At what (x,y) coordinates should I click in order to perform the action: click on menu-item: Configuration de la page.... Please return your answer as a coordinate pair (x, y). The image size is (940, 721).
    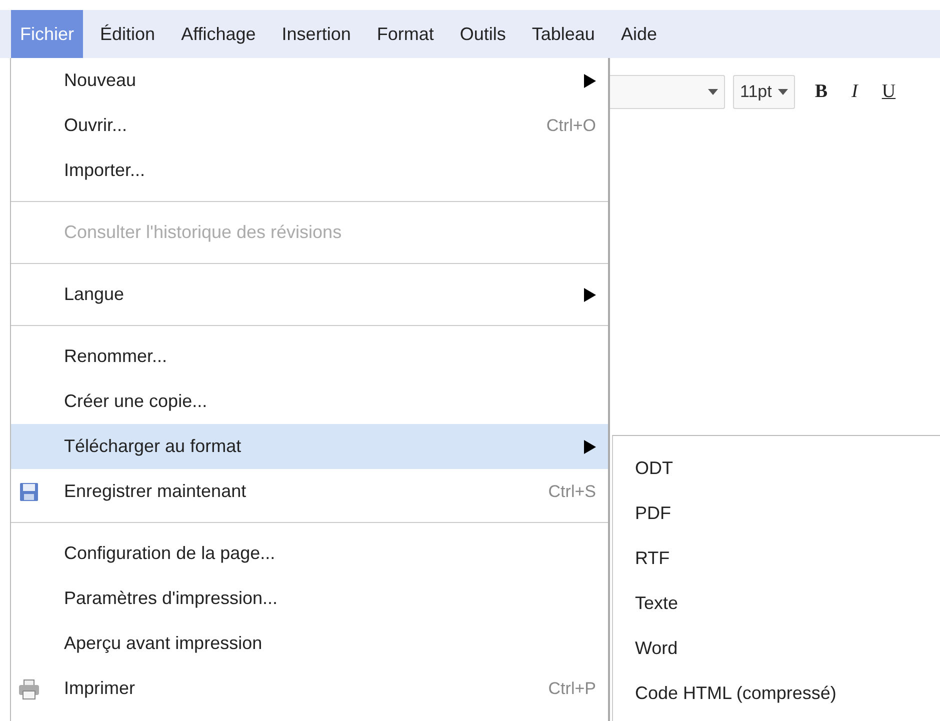
    Looking at the image, I should click on (309, 553).